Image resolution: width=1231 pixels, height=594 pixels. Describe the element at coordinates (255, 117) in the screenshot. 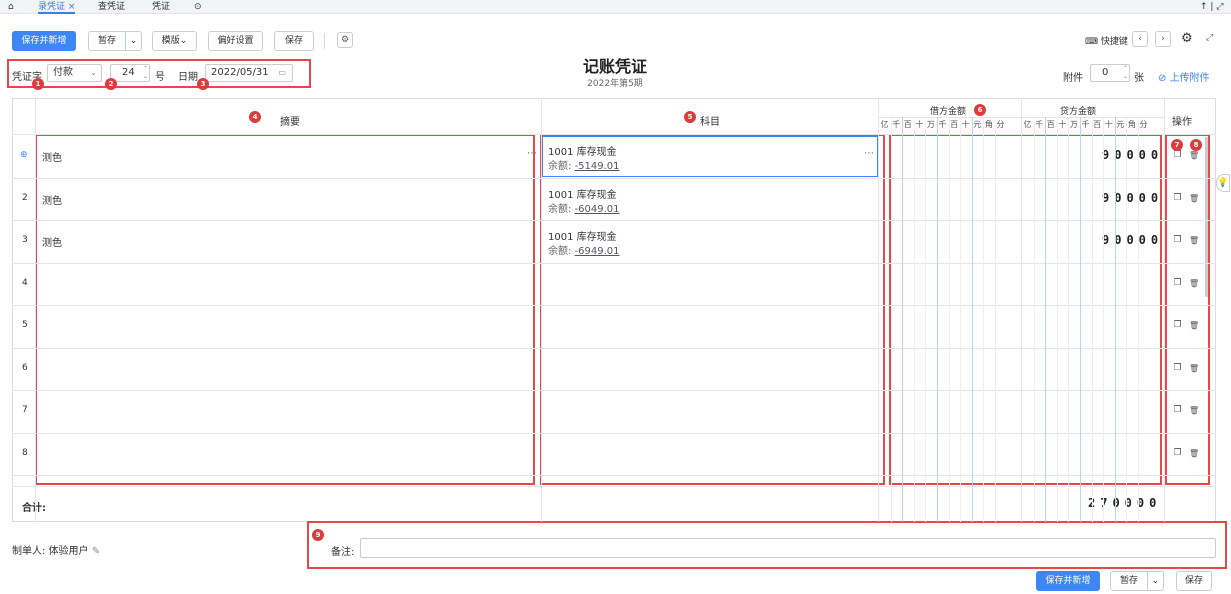

I see `marker-4: 4` at that location.